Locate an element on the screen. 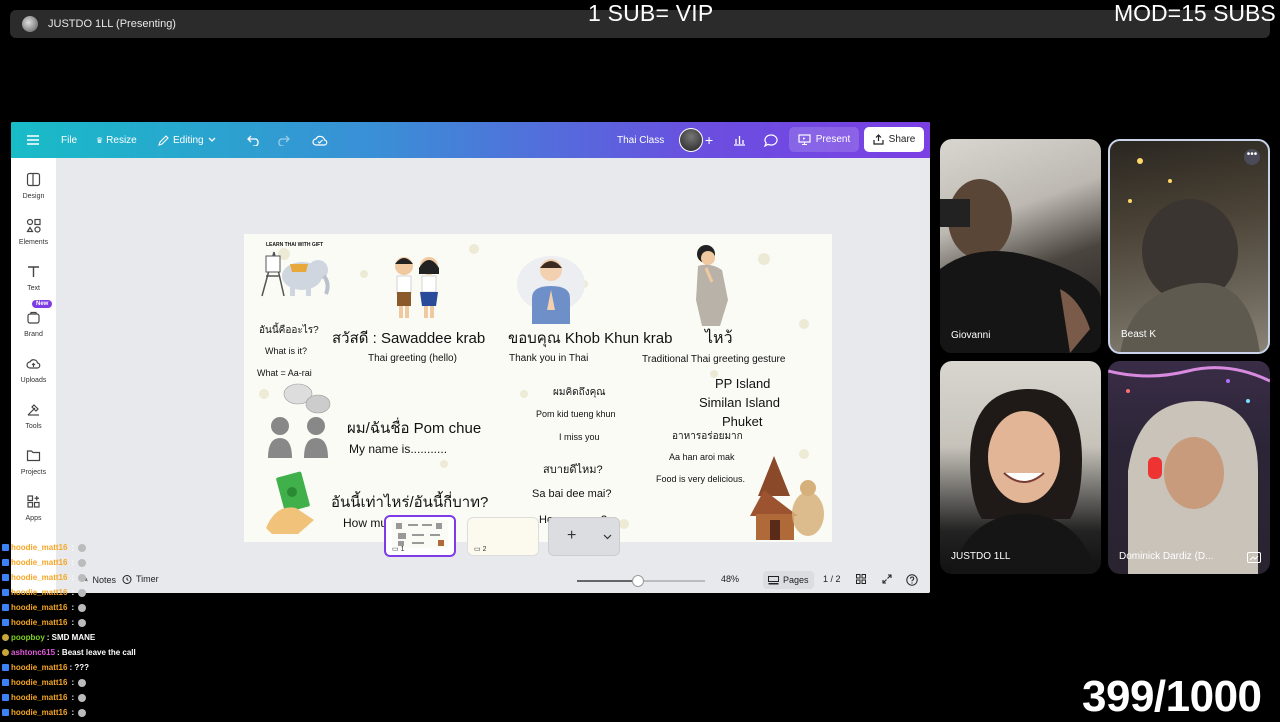  screen-share-icon is located at coordinates (1254, 557).